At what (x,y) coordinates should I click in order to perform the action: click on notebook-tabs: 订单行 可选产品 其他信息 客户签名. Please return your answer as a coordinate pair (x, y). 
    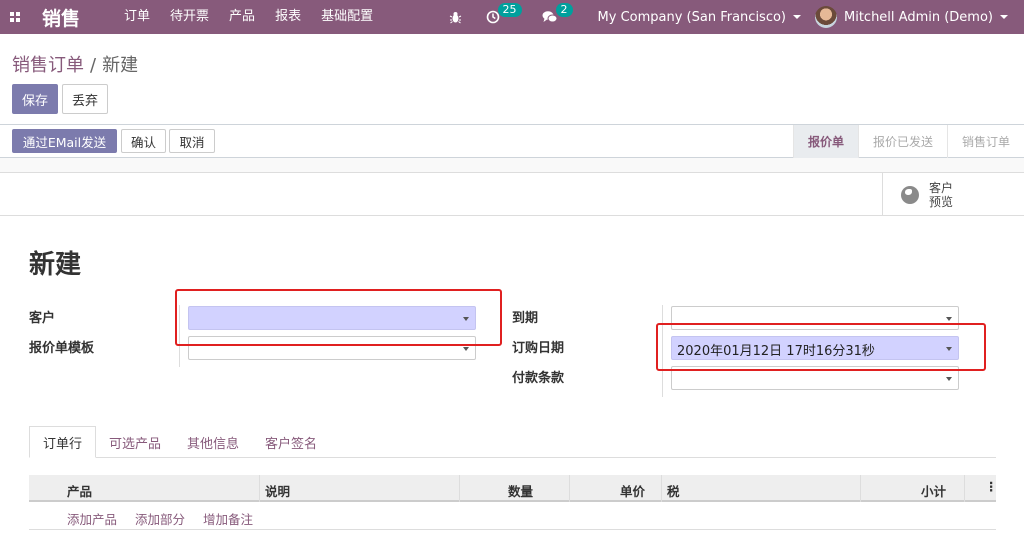
    Looking at the image, I should click on (179, 442).